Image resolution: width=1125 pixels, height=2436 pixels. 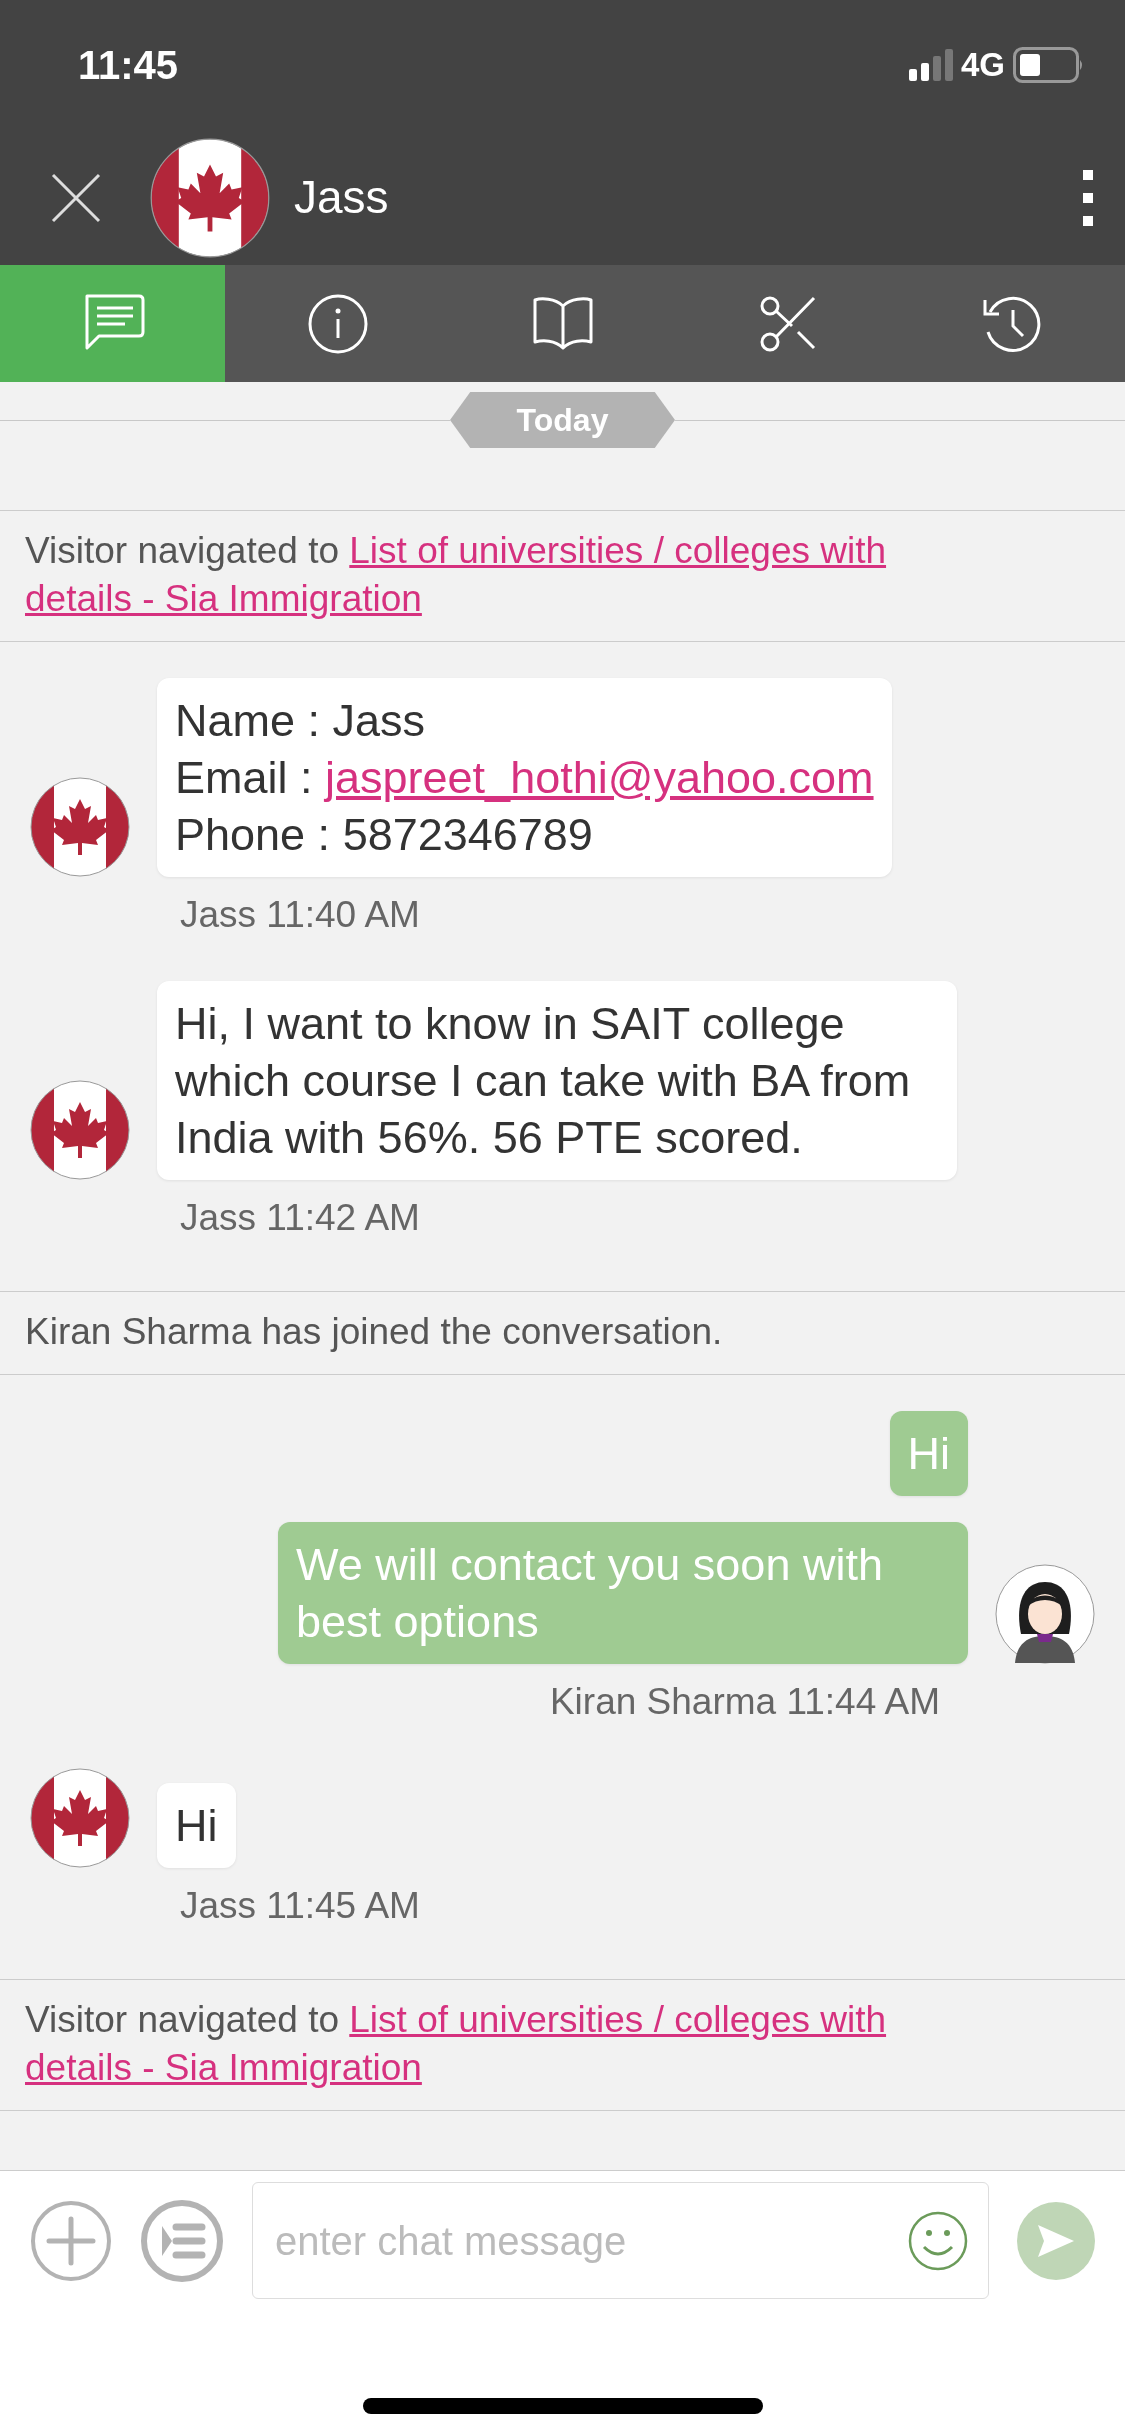 I want to click on signal-icon, so click(x=930, y=65).